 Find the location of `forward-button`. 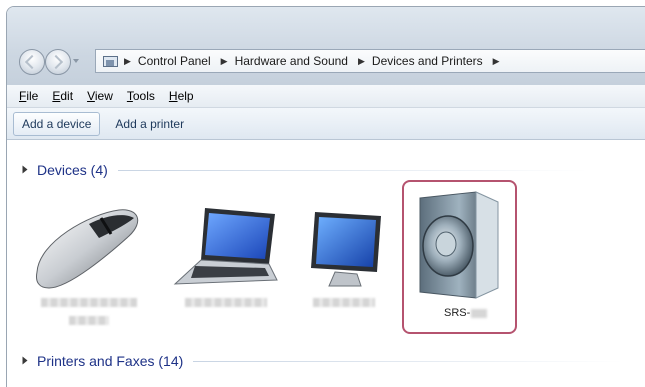

forward-button is located at coordinates (58, 62).